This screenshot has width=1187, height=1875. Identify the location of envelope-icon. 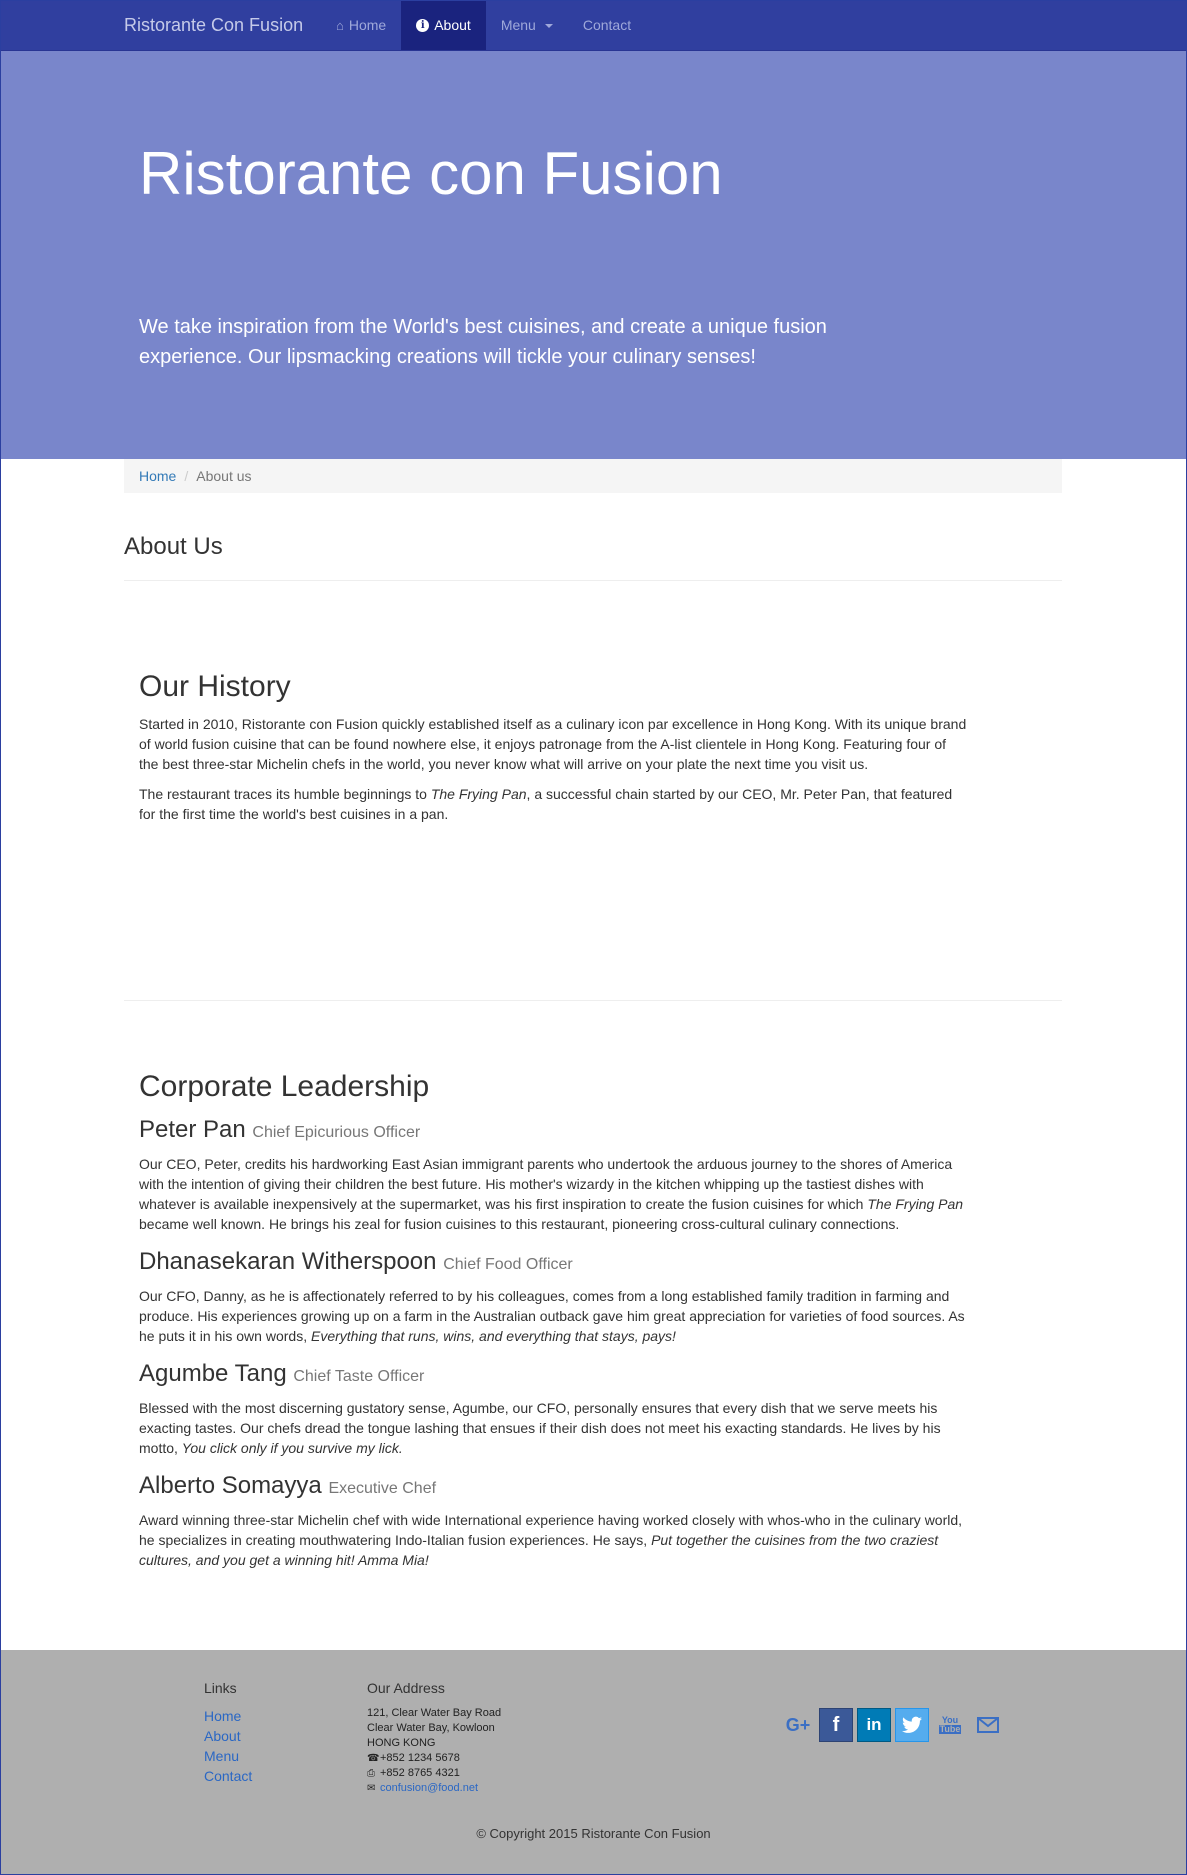
(988, 1725).